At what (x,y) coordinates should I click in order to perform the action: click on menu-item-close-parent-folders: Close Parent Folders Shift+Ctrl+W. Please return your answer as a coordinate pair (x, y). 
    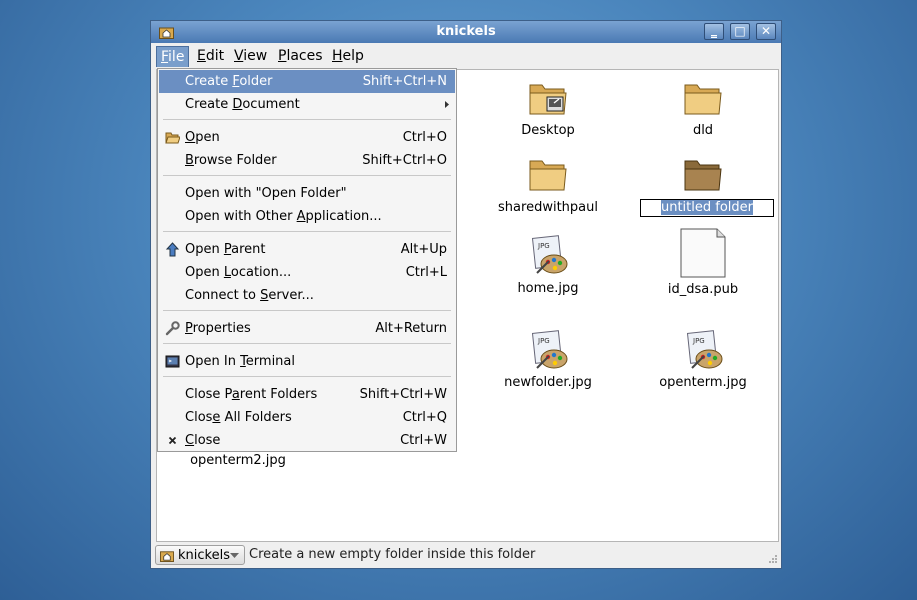
    Looking at the image, I should click on (307, 394).